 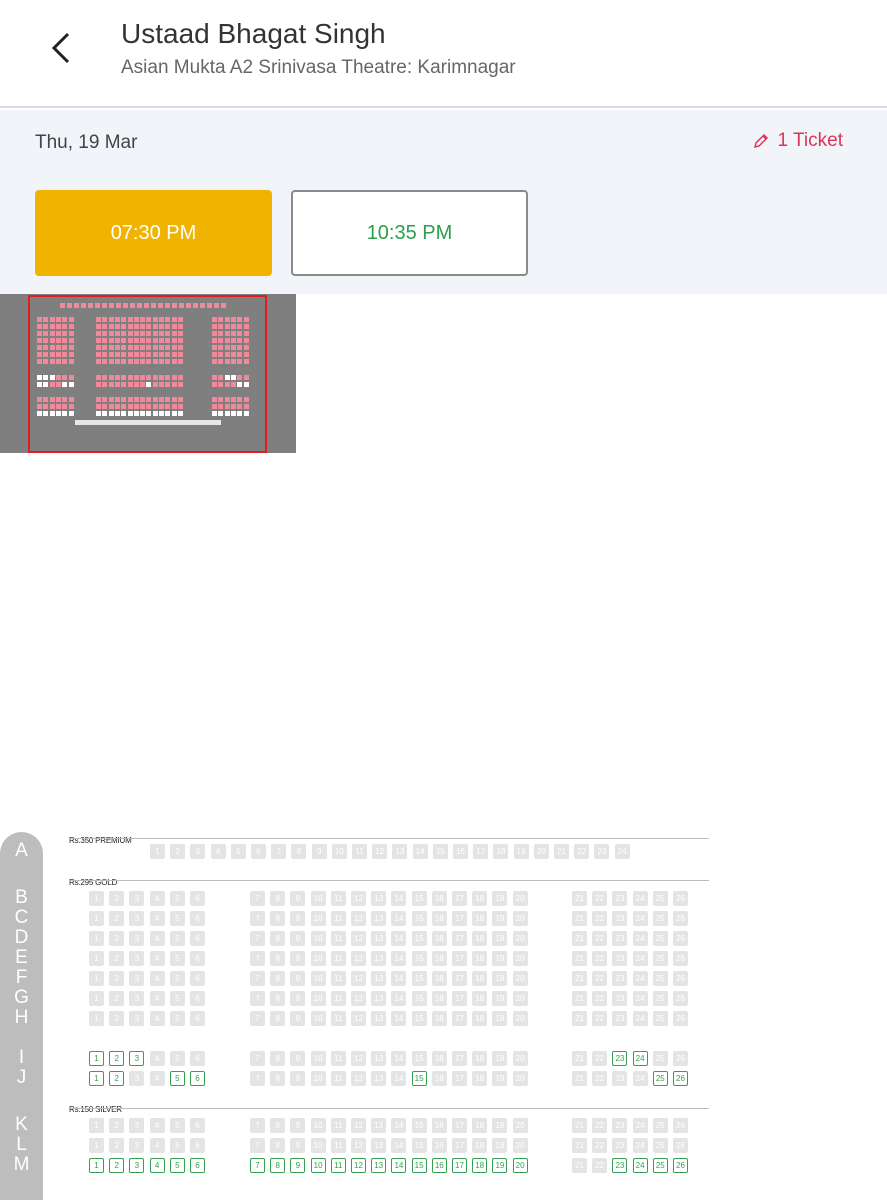 What do you see at coordinates (21, 977) in the screenshot?
I see `row-label-f: F` at bounding box center [21, 977].